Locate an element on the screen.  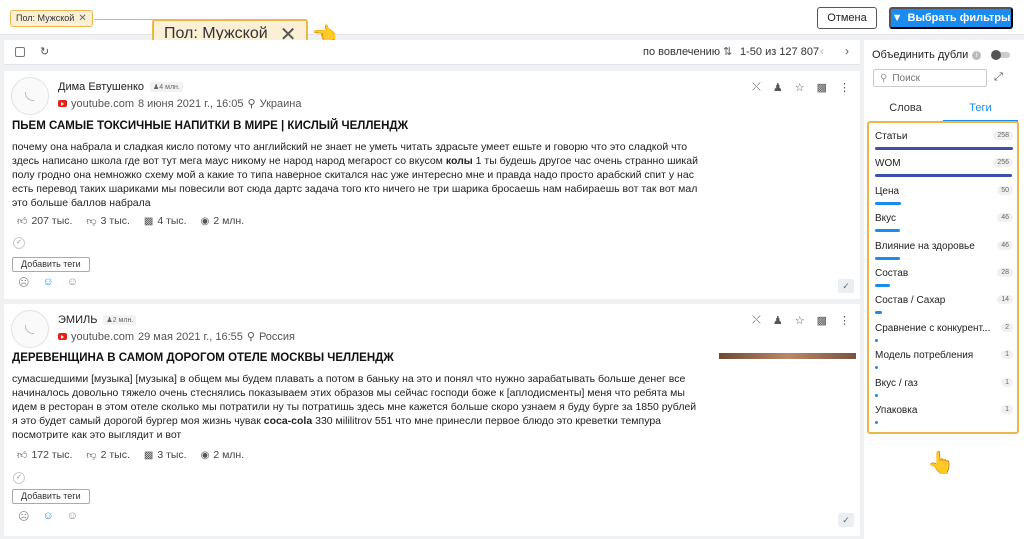
tag-item: Вкус / газ 1 is located at coordinates (944, 391).